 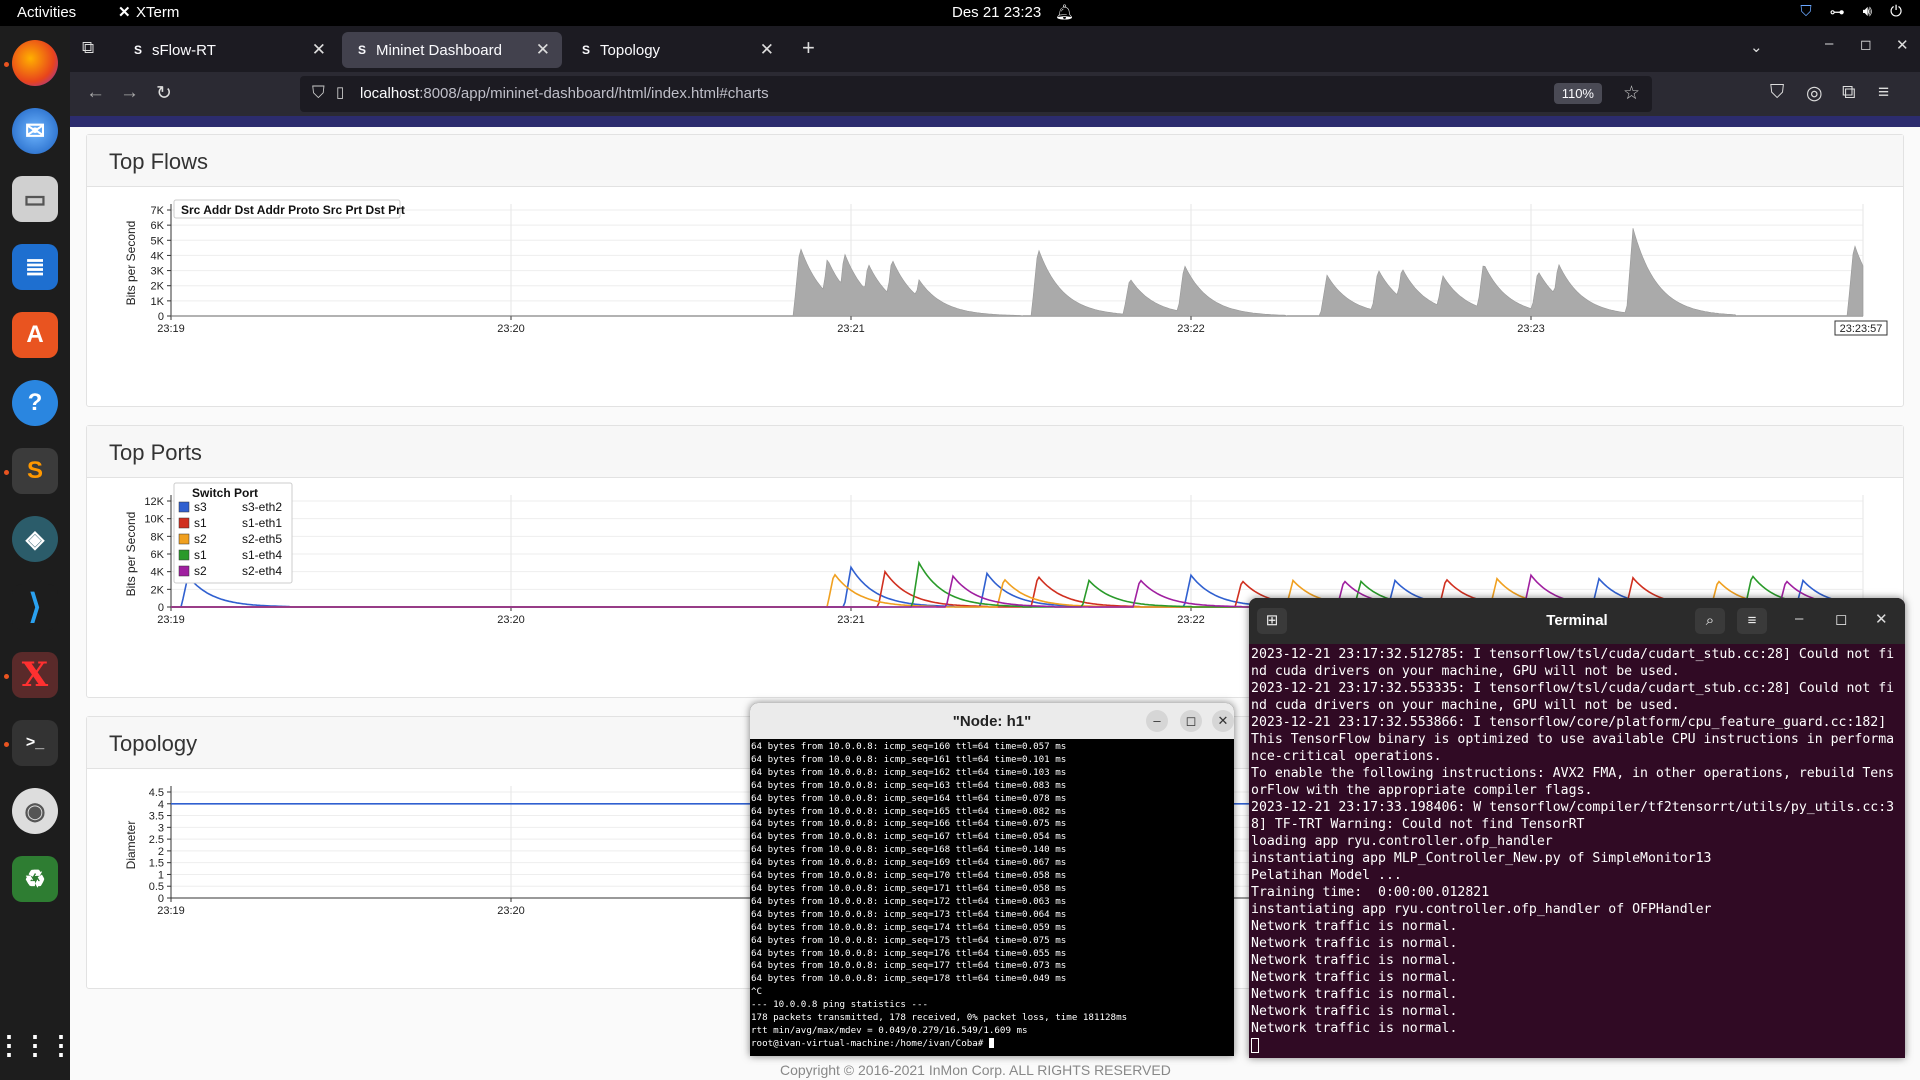 What do you see at coordinates (95, 93) in the screenshot?
I see `back-icon: ←` at bounding box center [95, 93].